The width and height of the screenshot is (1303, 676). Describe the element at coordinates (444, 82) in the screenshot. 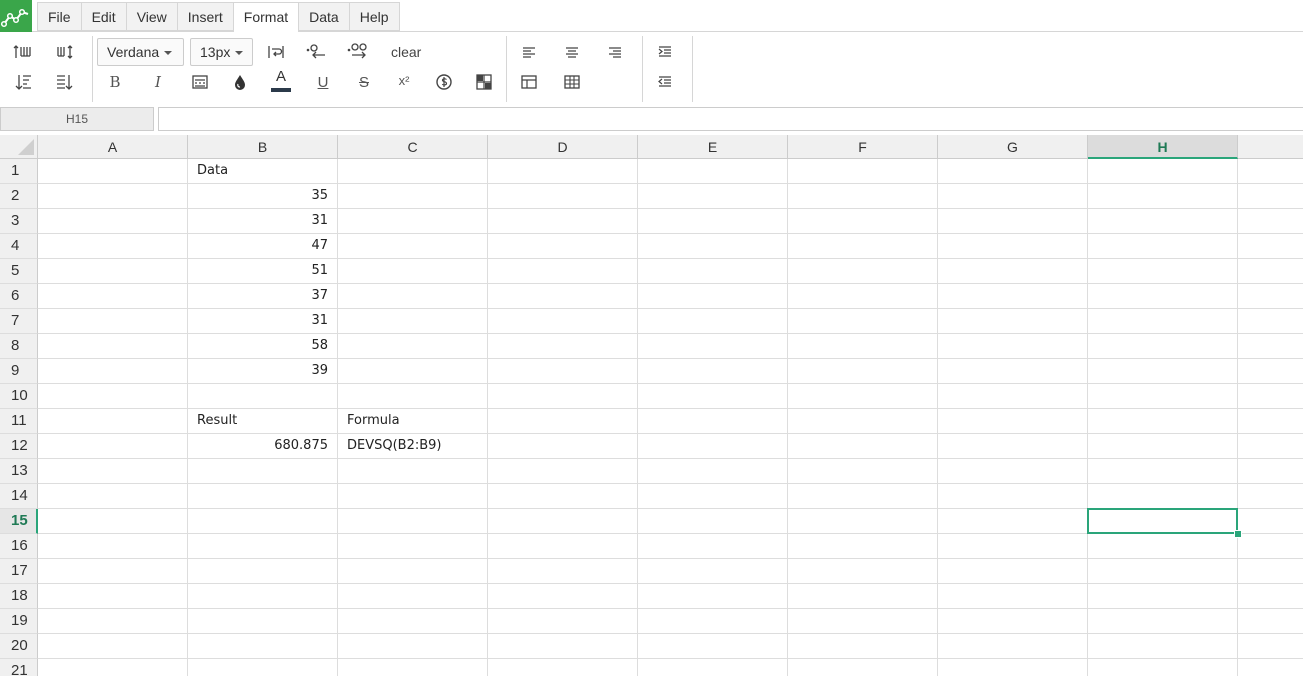

I see `currency-icon` at that location.